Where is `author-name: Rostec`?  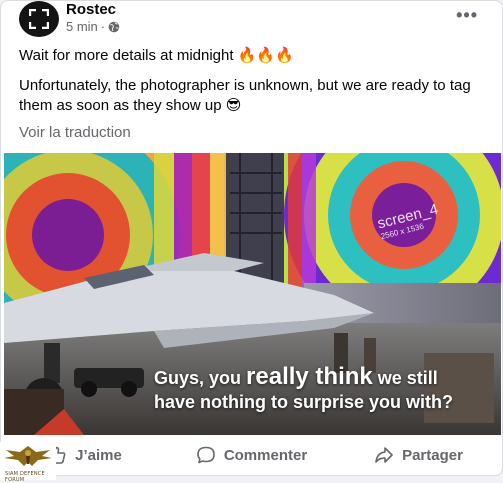 author-name: Rostec is located at coordinates (91, 9).